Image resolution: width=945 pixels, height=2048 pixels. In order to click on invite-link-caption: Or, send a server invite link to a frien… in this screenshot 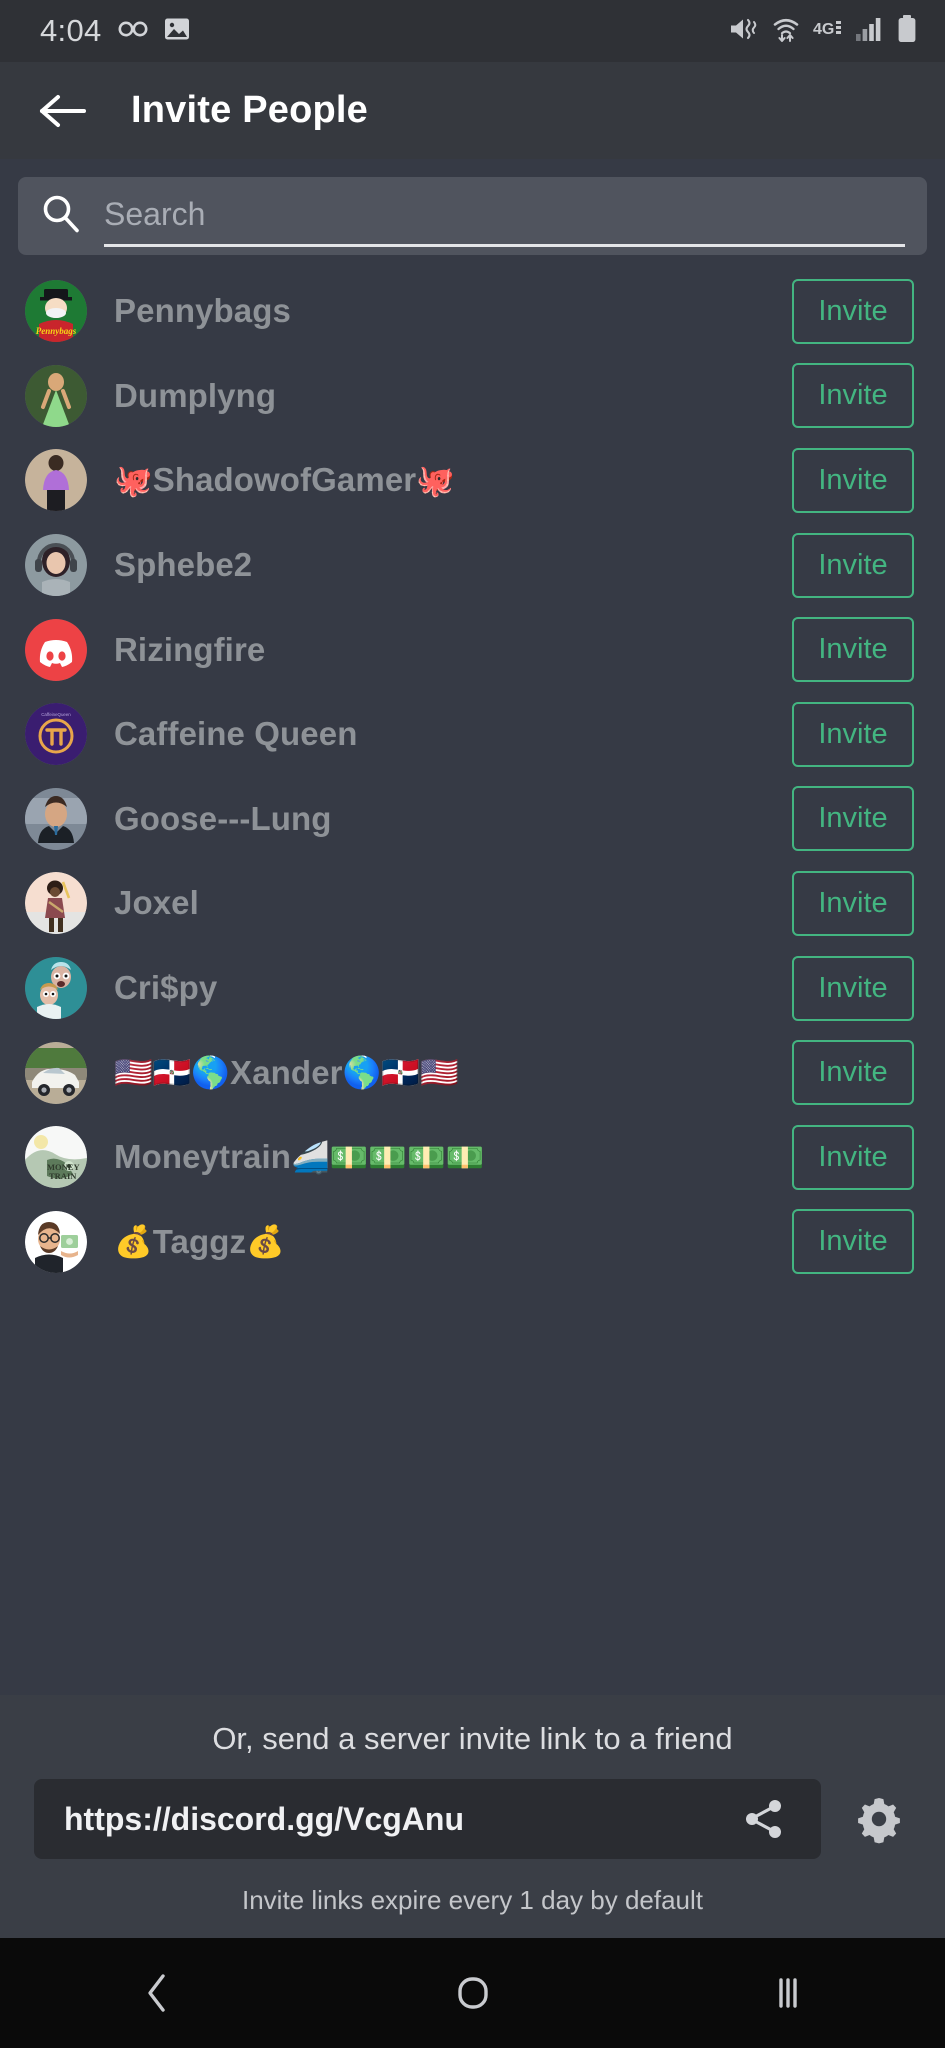, I will do `click(472, 1738)`.